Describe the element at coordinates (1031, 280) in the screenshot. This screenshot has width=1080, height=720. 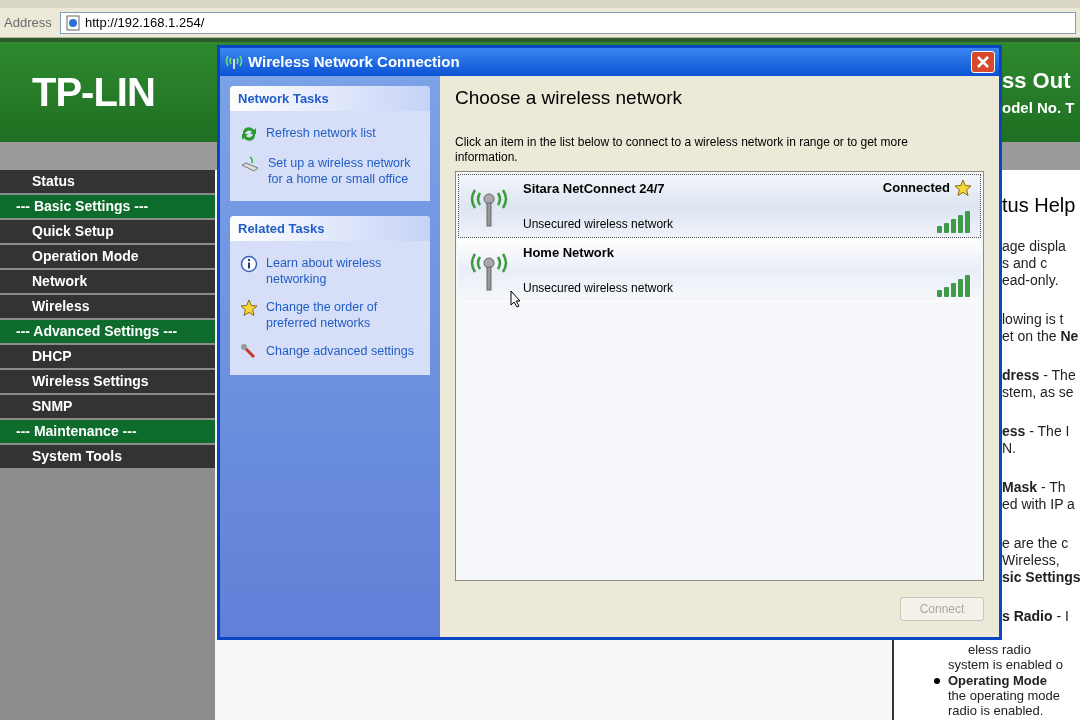
I see `help-text: ead-only.` at that location.